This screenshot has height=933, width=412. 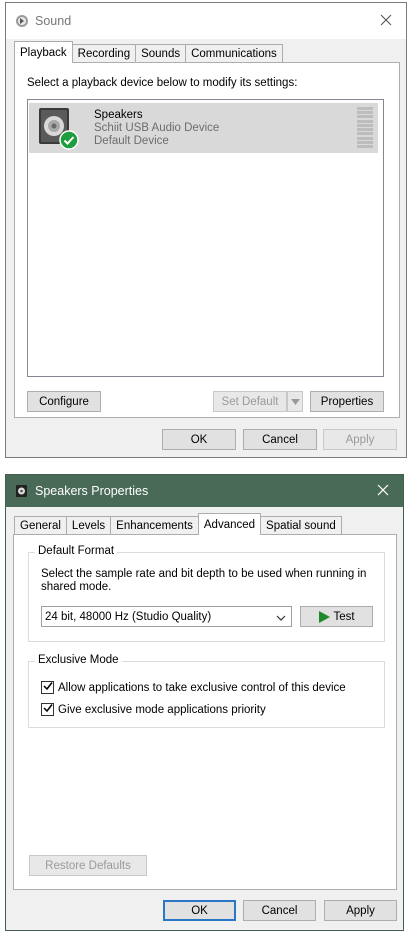 I want to click on sound-app-icon, so click(x=22, y=21).